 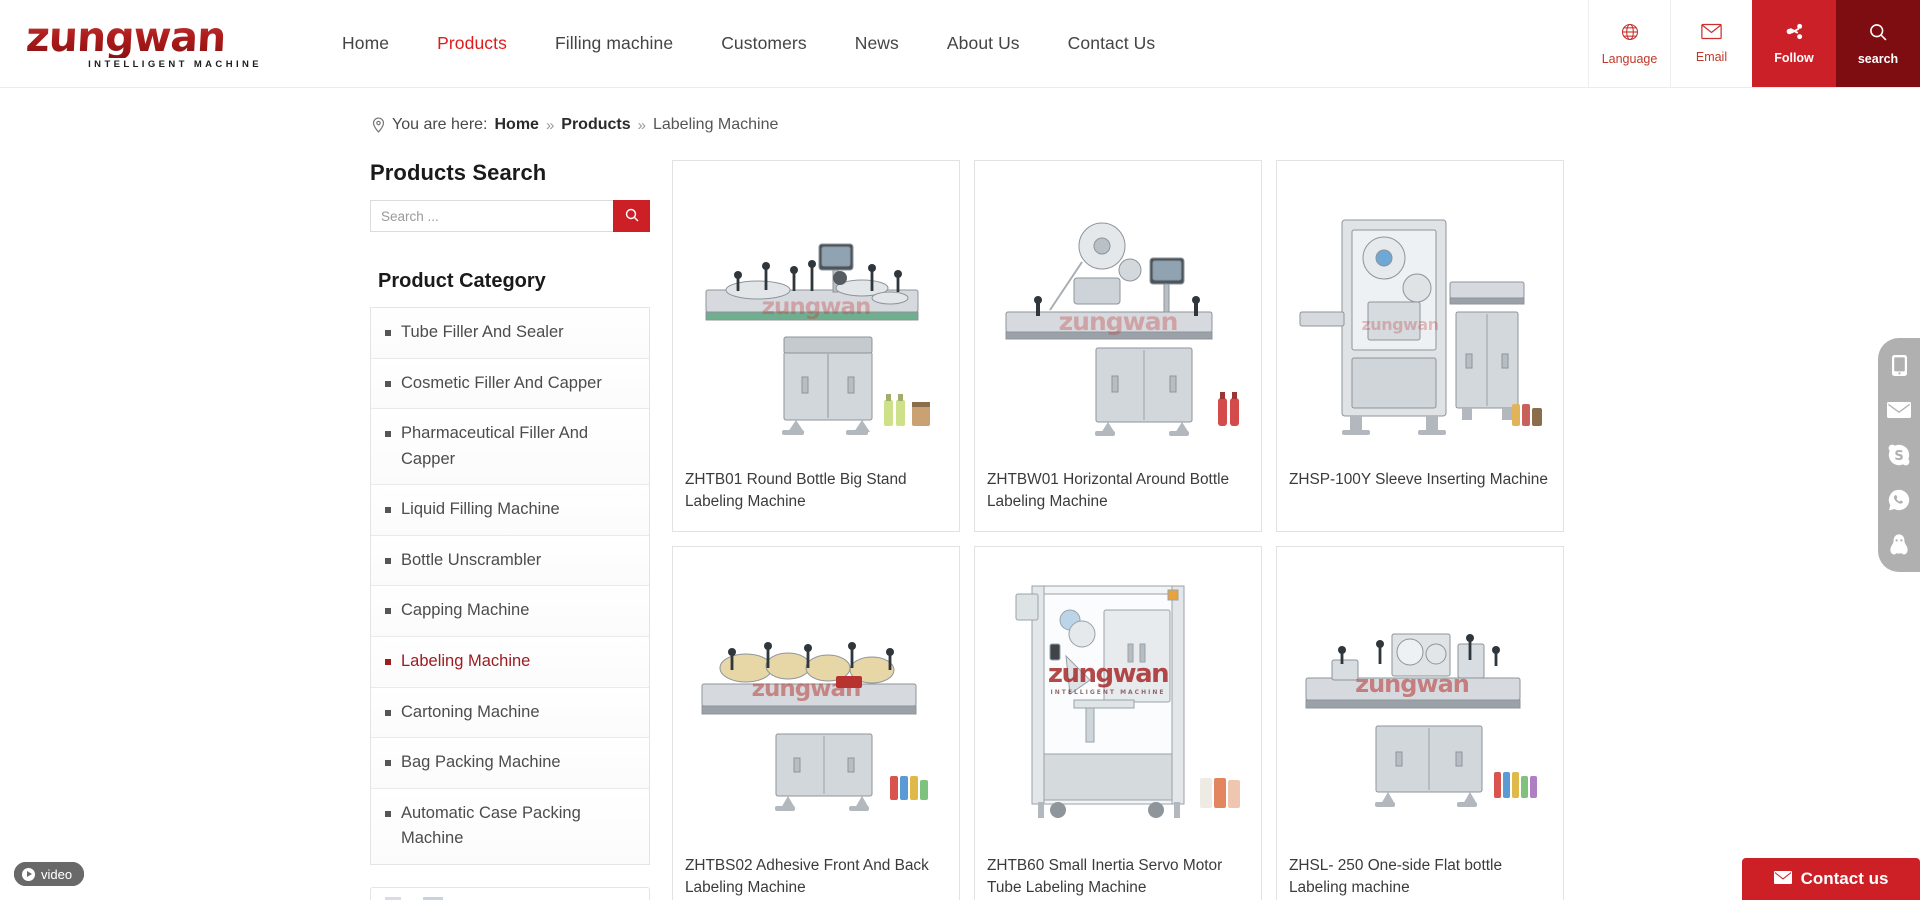 I want to click on language-switcher: Language, so click(x=1629, y=43).